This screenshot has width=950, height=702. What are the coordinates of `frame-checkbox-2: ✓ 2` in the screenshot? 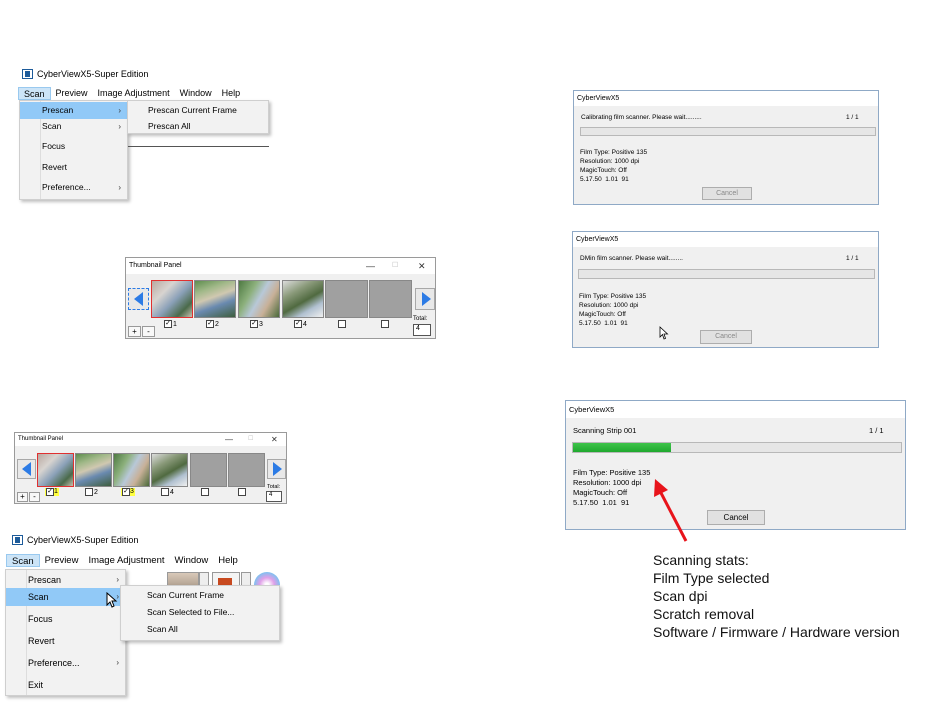 It's located at (212, 324).